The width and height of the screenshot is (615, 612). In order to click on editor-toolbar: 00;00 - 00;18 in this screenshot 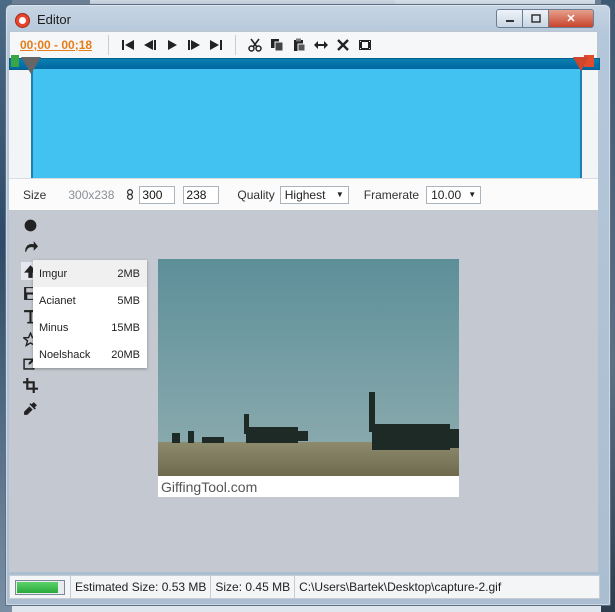, I will do `click(303, 45)`.